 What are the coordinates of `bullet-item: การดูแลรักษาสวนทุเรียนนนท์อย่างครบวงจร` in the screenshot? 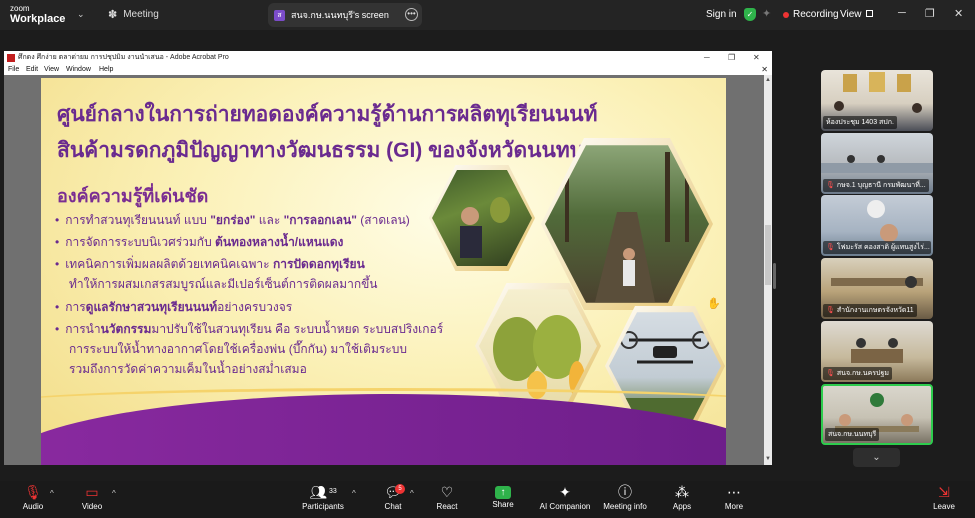 It's located at (173, 307).